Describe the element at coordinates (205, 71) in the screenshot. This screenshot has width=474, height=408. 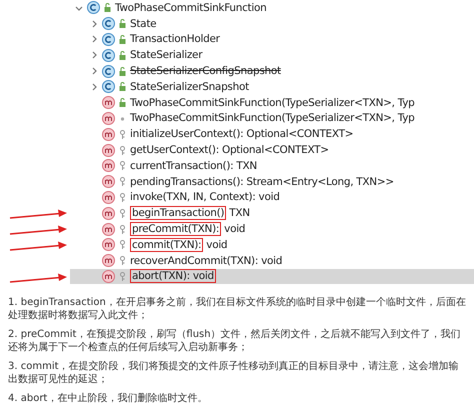
I see `tree-item: StateSerializerConfigSnapshot` at that location.